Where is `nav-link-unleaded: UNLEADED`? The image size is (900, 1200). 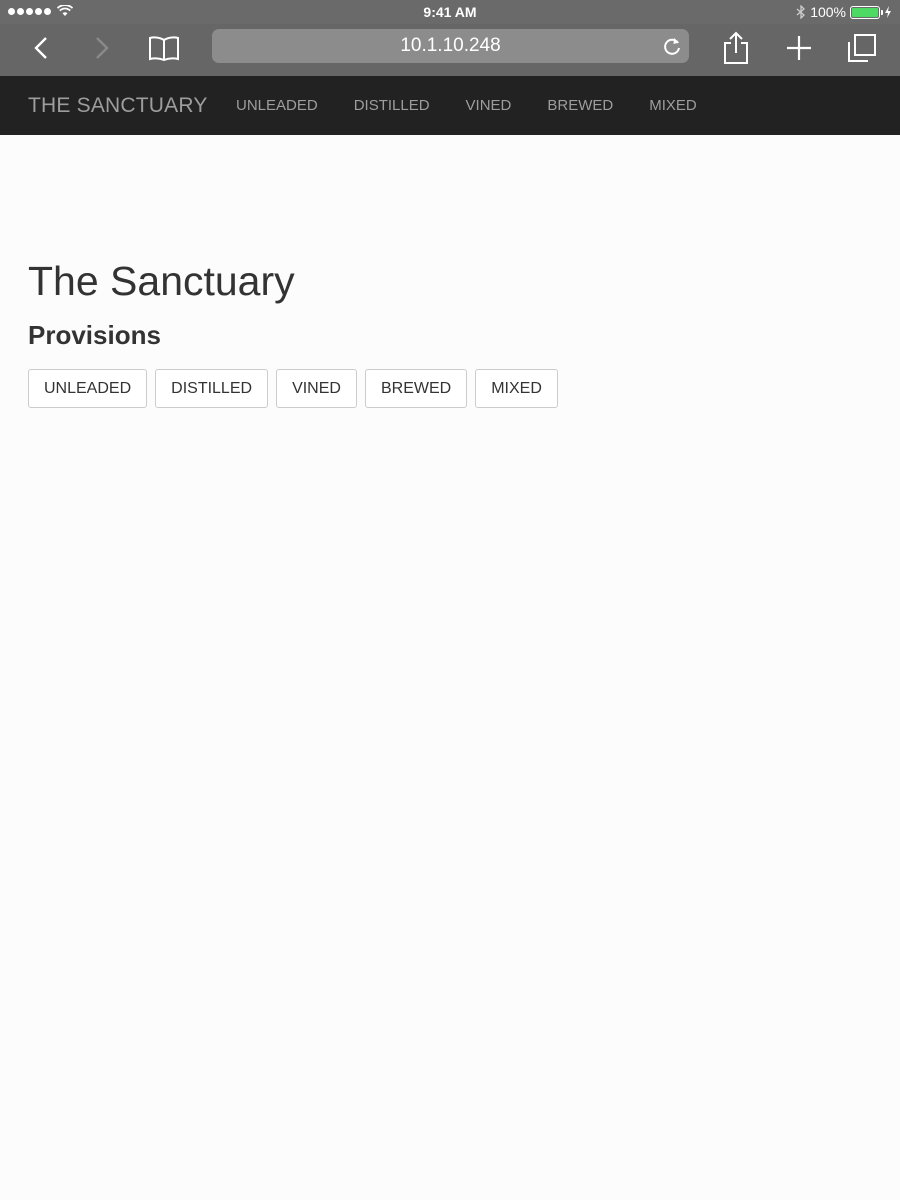 nav-link-unleaded: UNLEADED is located at coordinates (277, 105).